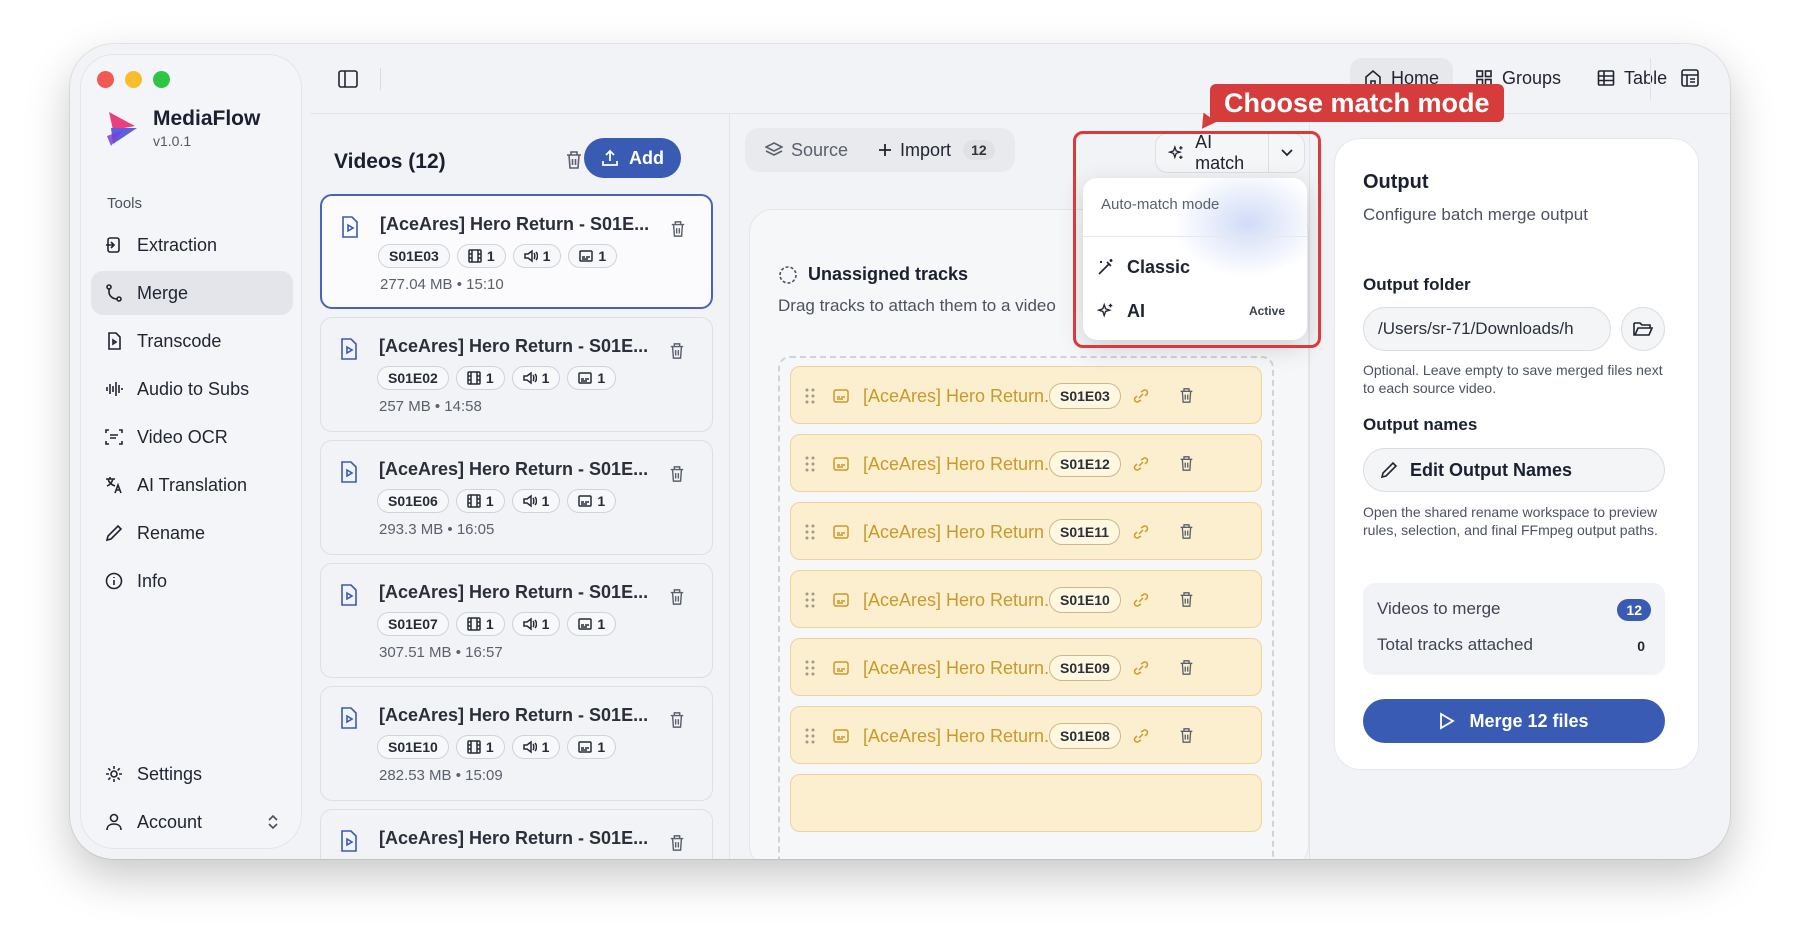 The image size is (1800, 949). Describe the element at coordinates (192, 533) in the screenshot. I see `sidebar-item-rename: Rename` at that location.